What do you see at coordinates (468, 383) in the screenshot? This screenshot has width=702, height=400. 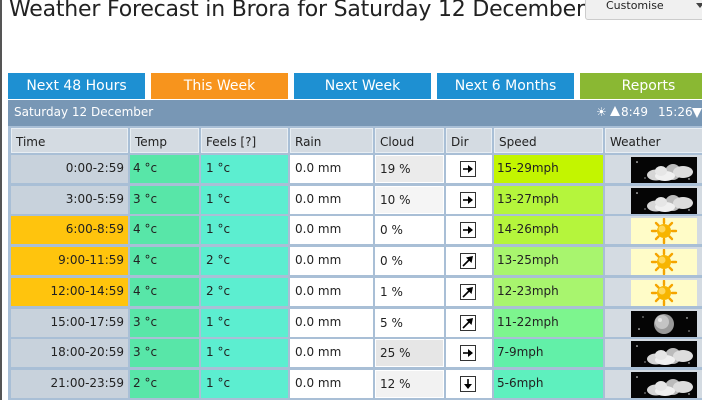 I see `wind-direction-south-icon` at bounding box center [468, 383].